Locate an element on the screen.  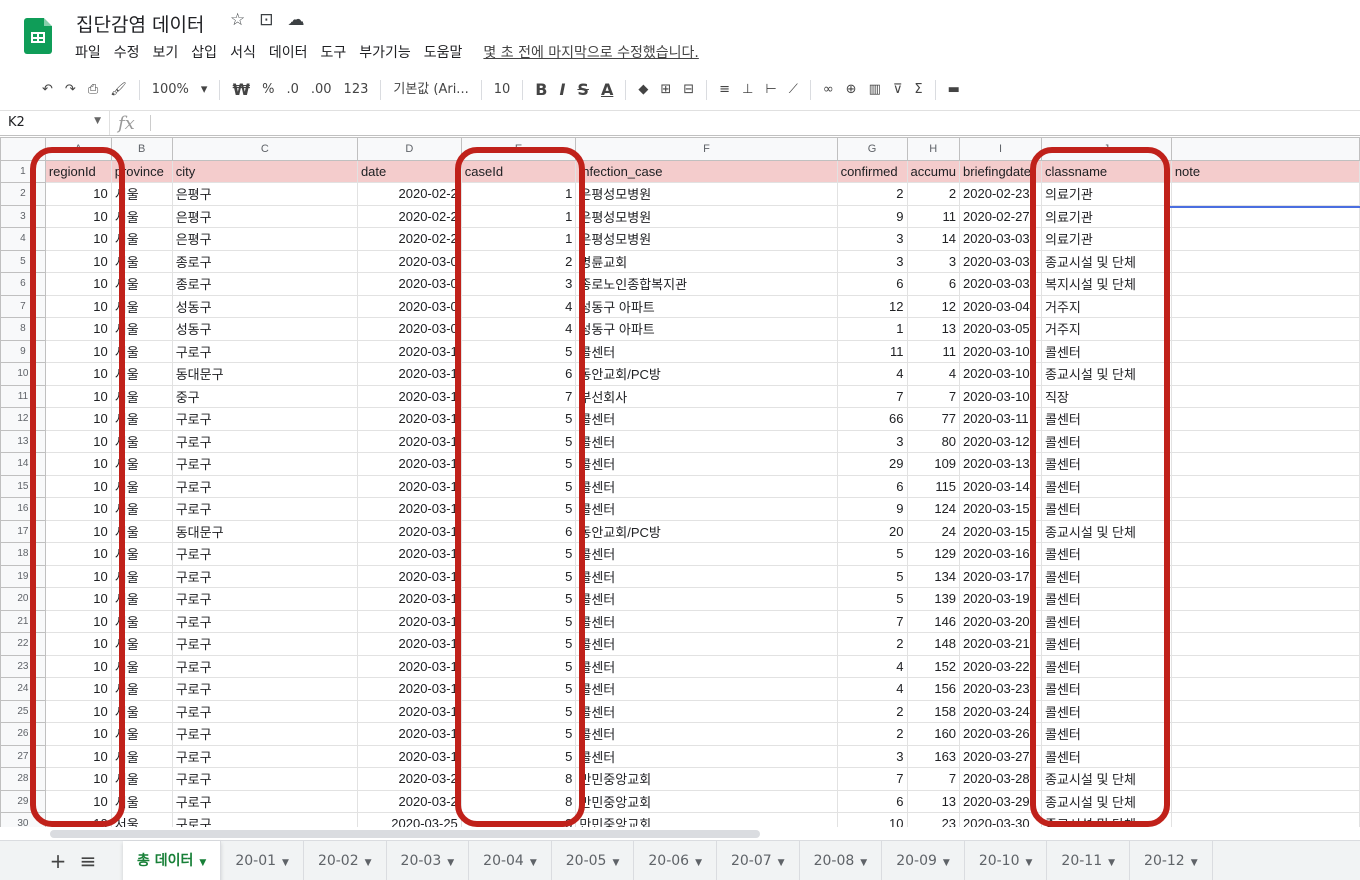
row-header: 6 is located at coordinates (23, 284).